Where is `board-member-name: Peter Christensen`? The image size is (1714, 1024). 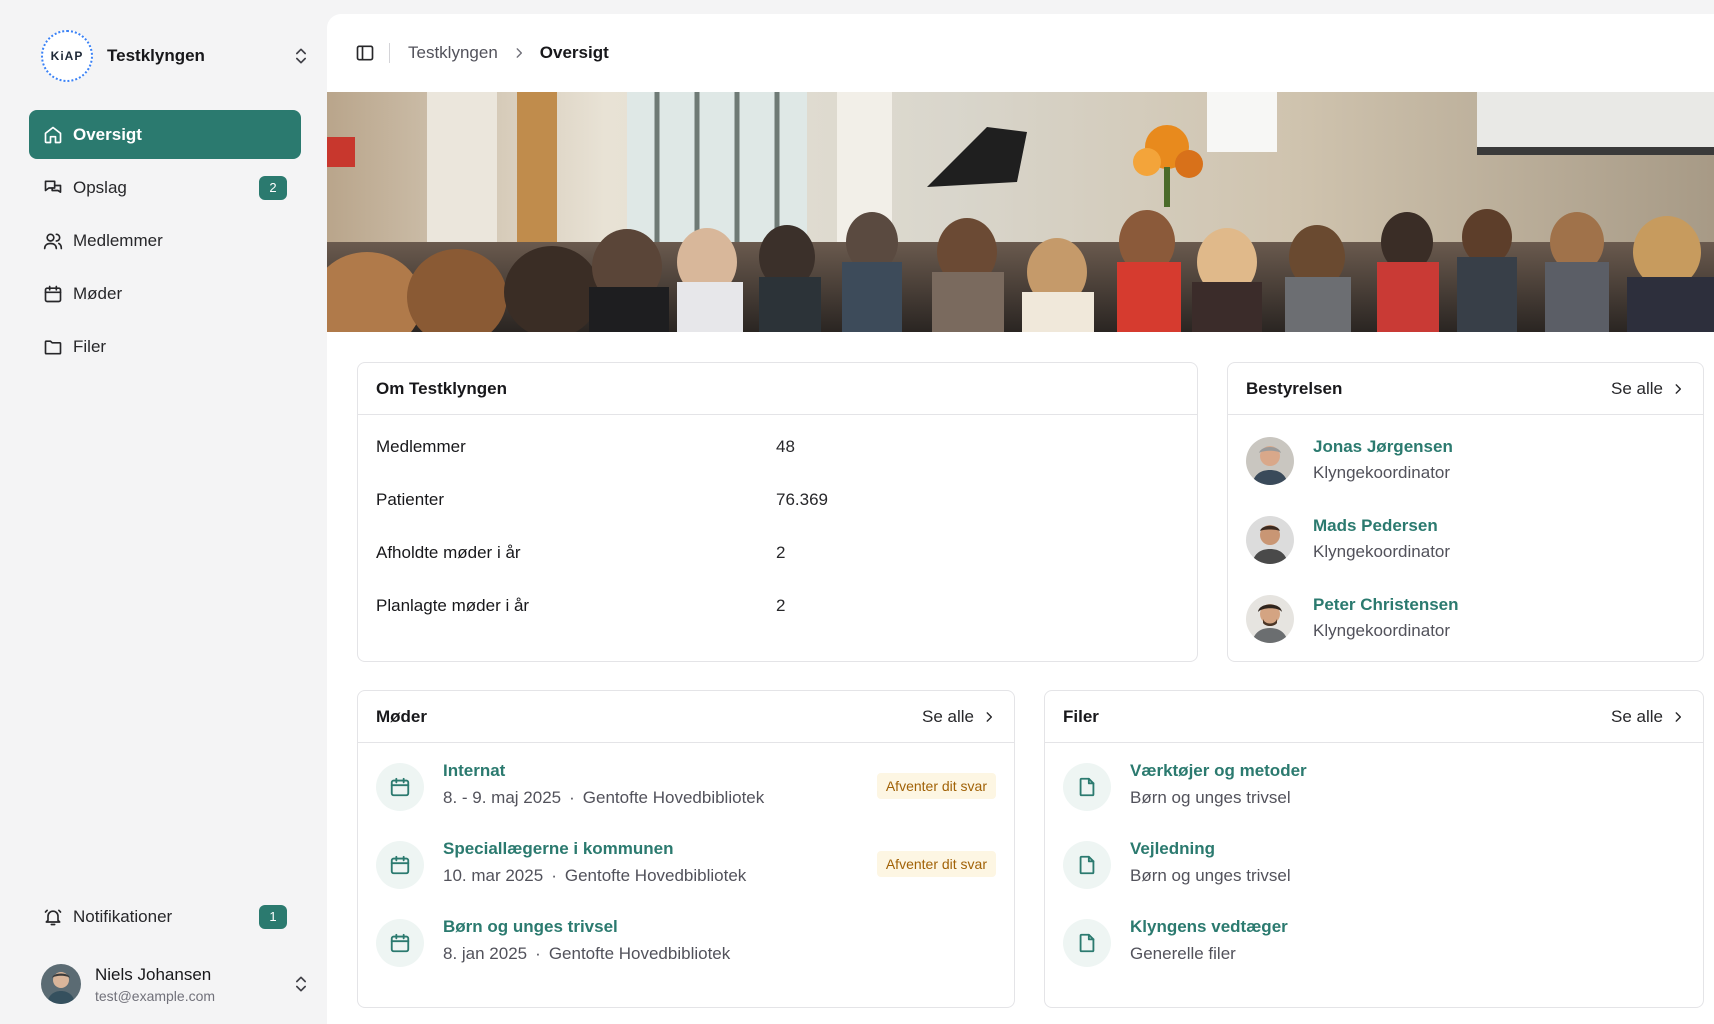 board-member-name: Peter Christensen is located at coordinates (1386, 605).